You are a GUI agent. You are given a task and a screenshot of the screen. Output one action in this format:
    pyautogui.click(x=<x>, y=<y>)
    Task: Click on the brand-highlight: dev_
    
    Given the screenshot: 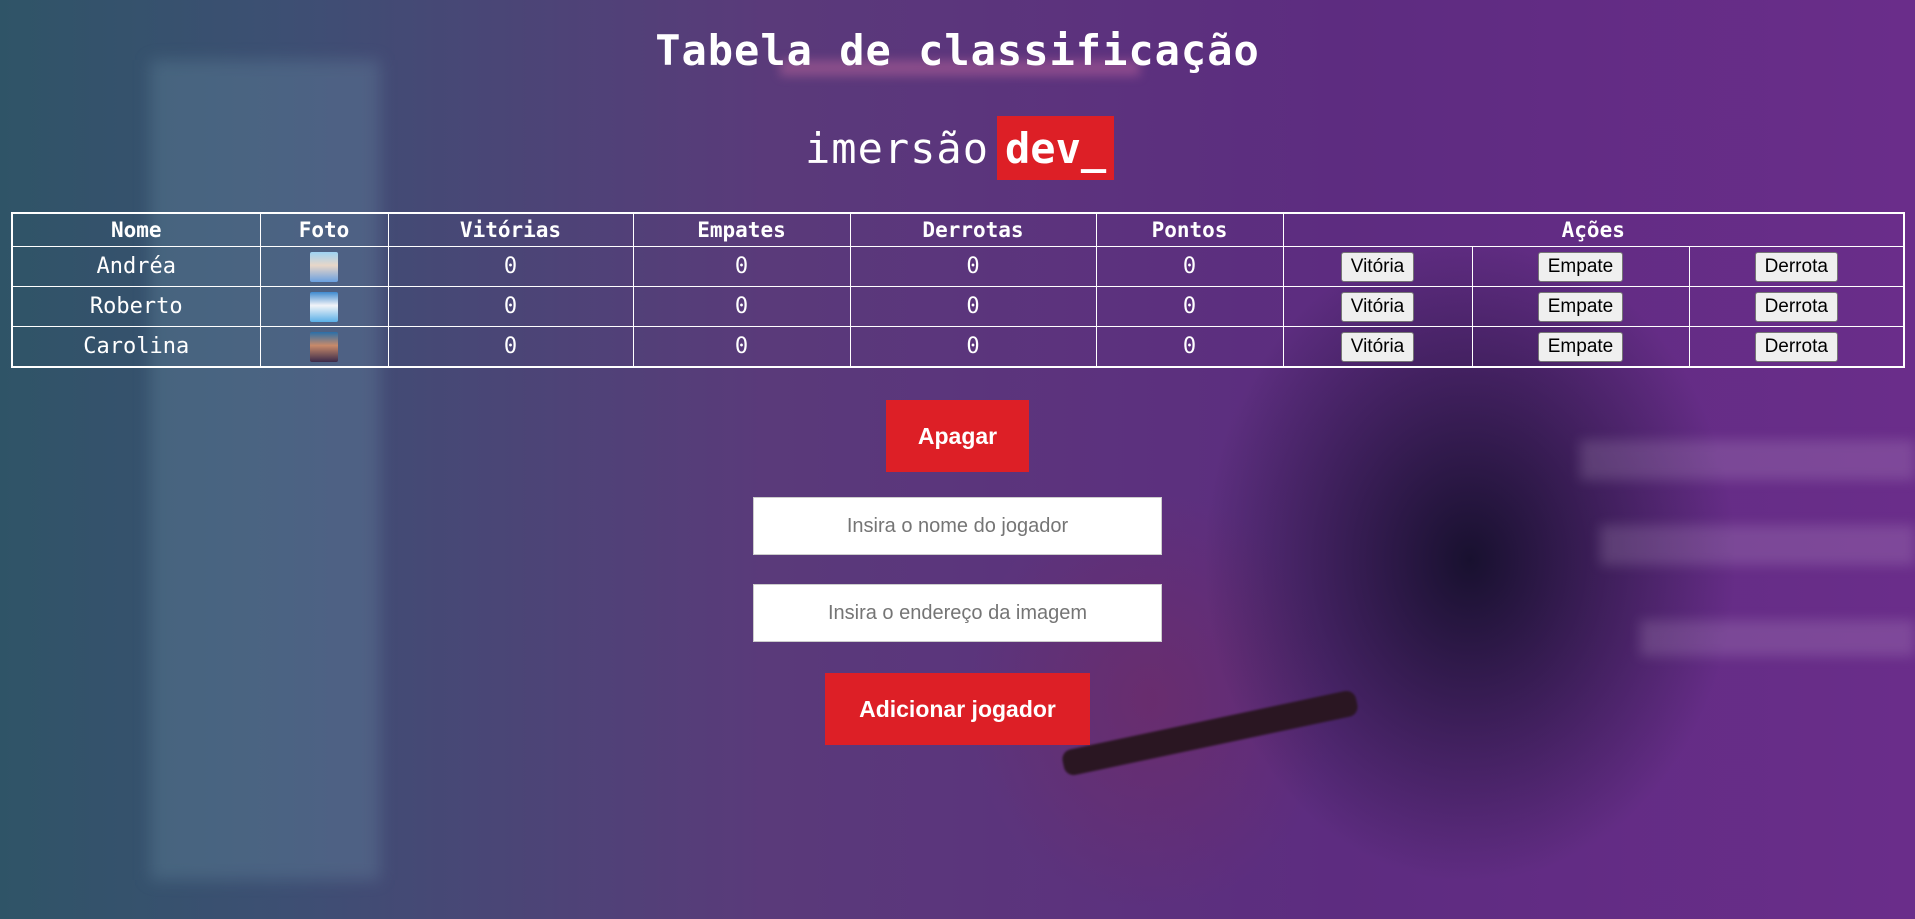 What is the action you would take?
    pyautogui.click(x=1056, y=148)
    